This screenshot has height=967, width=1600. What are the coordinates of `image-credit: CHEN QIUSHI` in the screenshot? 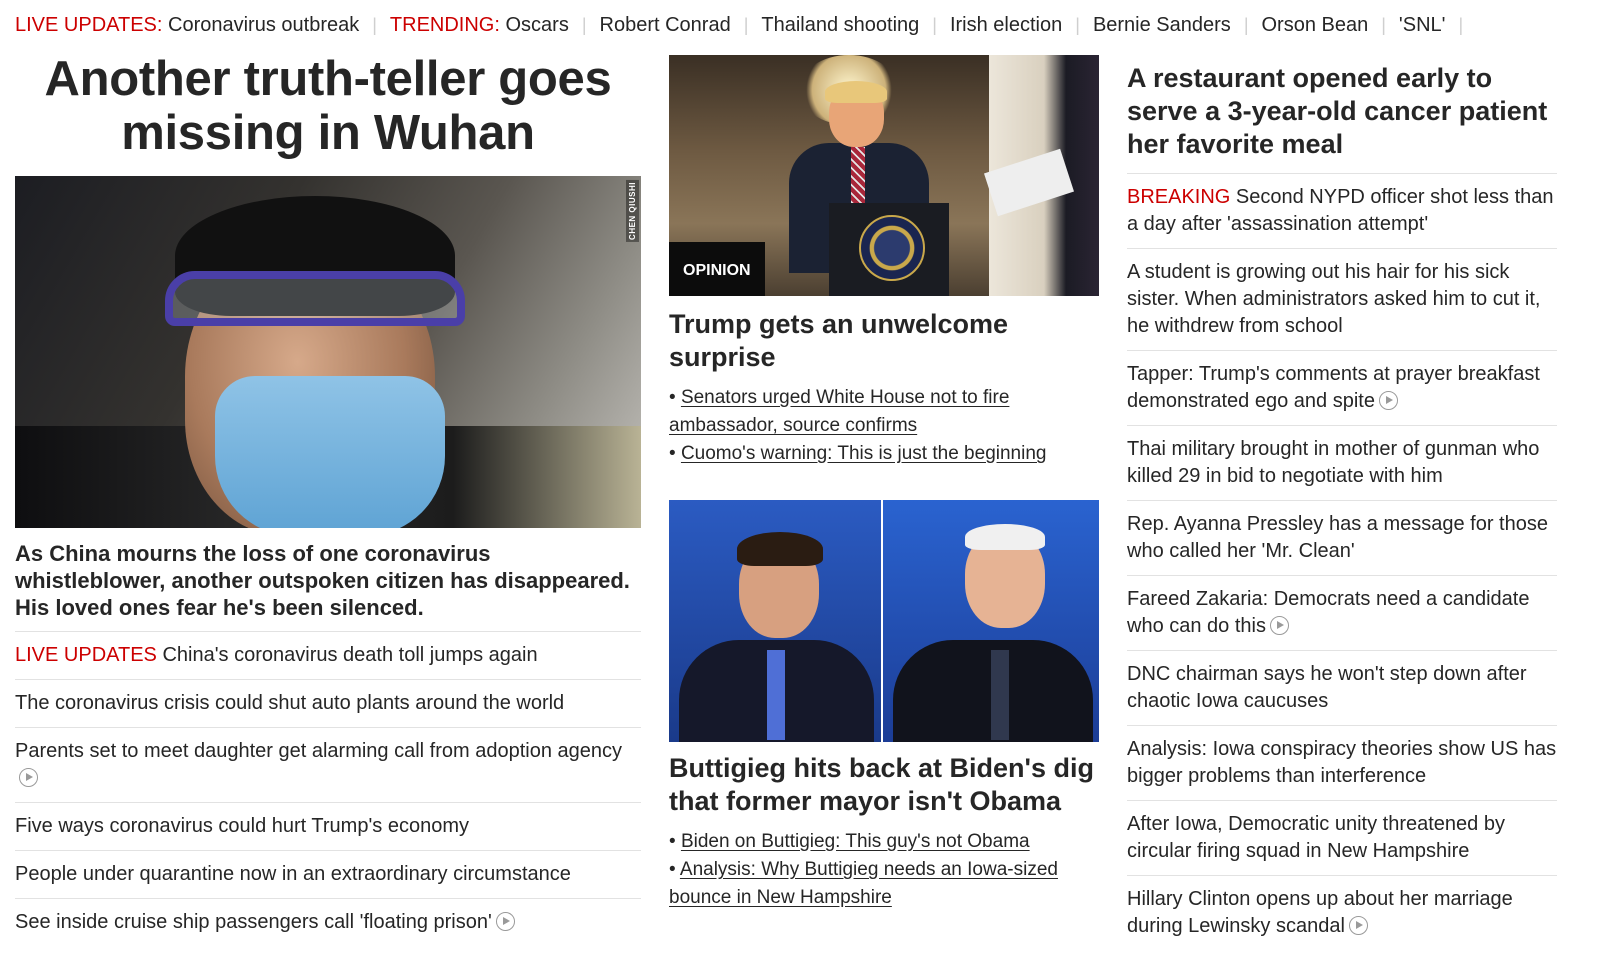 It's located at (632, 211).